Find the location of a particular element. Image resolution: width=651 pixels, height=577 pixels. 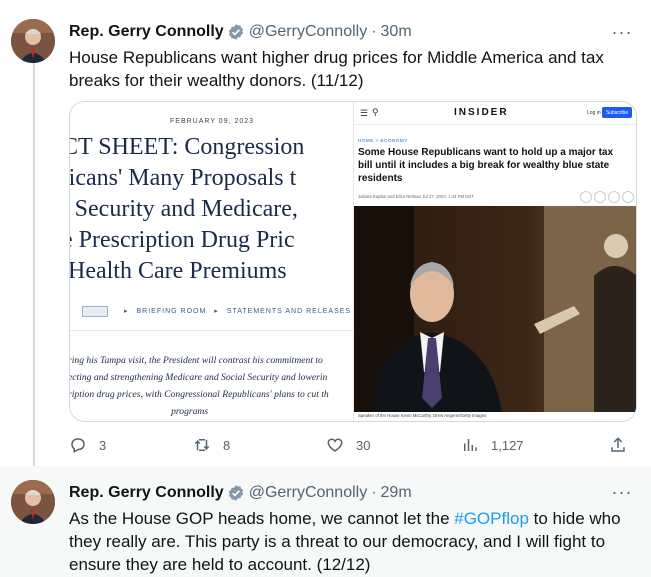

retweet-icon is located at coordinates (202, 445).